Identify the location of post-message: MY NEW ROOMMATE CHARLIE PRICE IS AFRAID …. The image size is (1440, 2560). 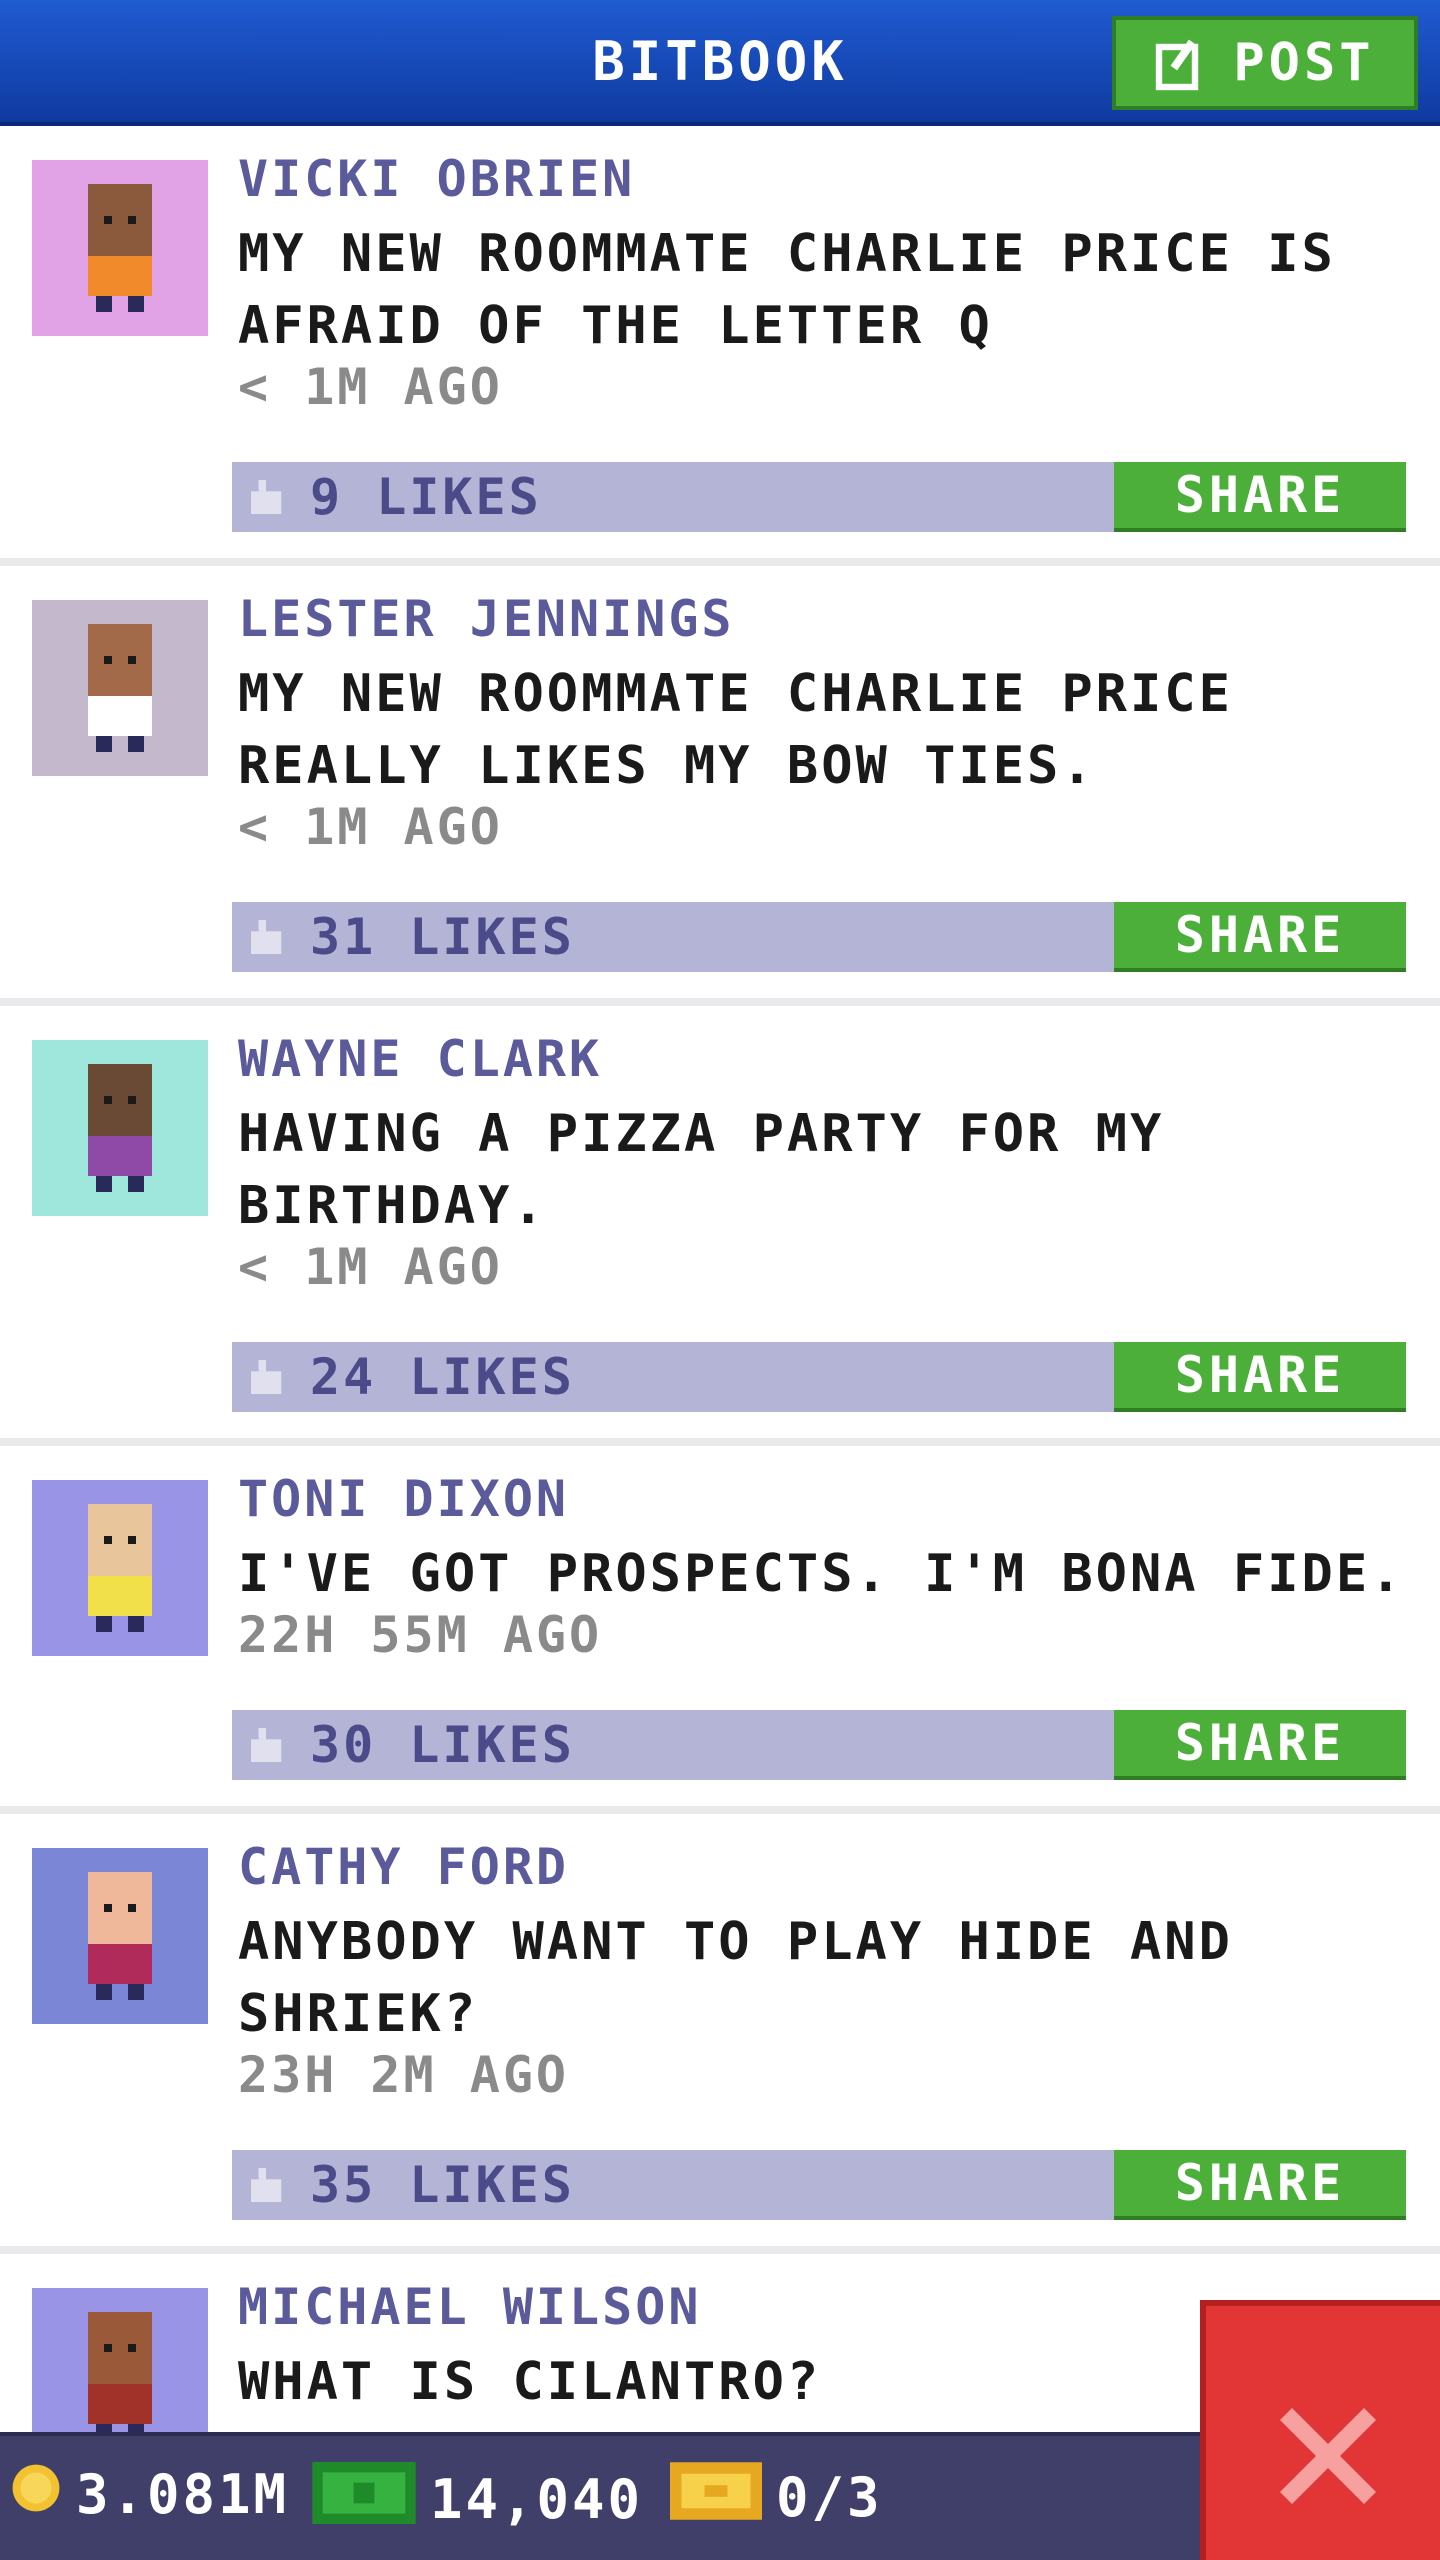
(787, 290).